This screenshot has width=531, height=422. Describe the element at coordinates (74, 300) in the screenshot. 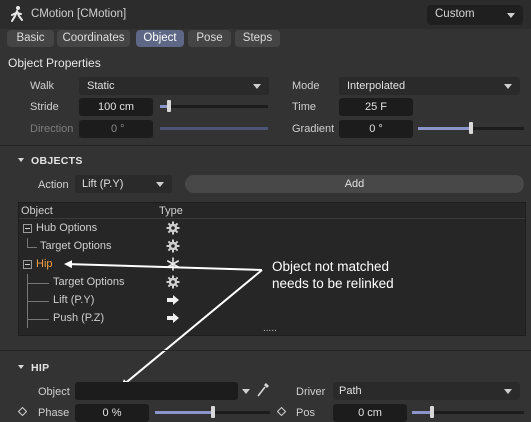

I see `tree-item-label: Lift (P.Y)` at that location.